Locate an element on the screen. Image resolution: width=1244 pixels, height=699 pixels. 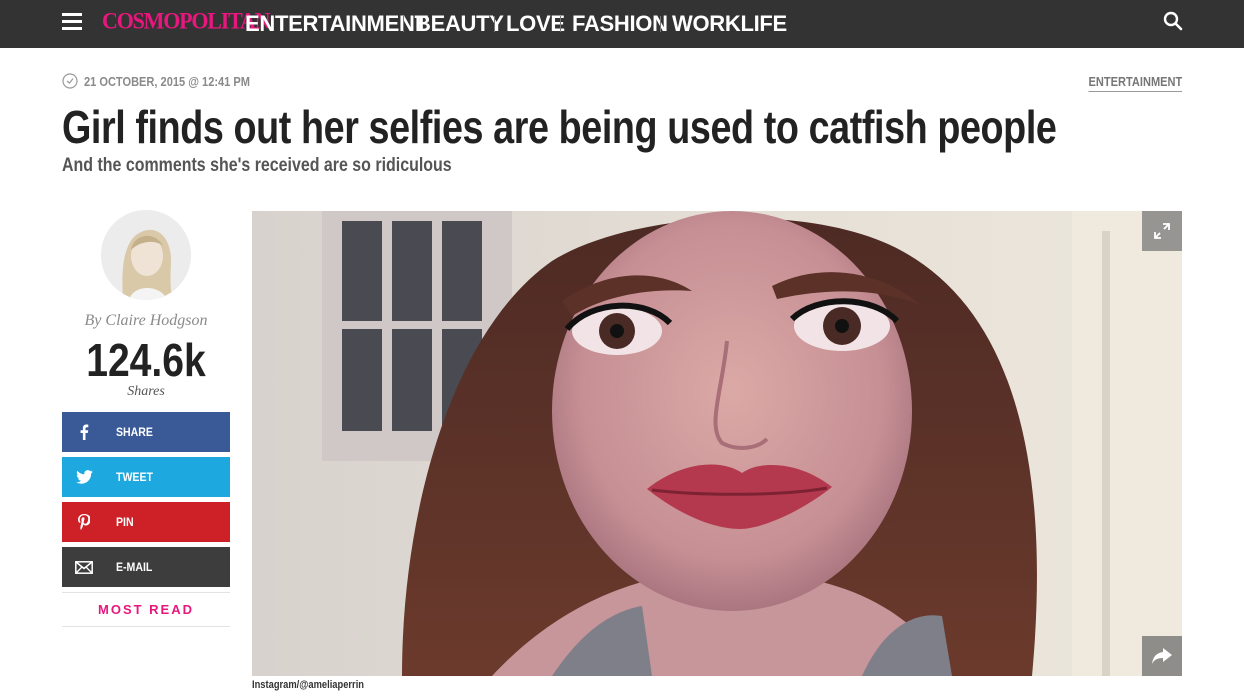
email-share-button: E-MAIL is located at coordinates (146, 567).